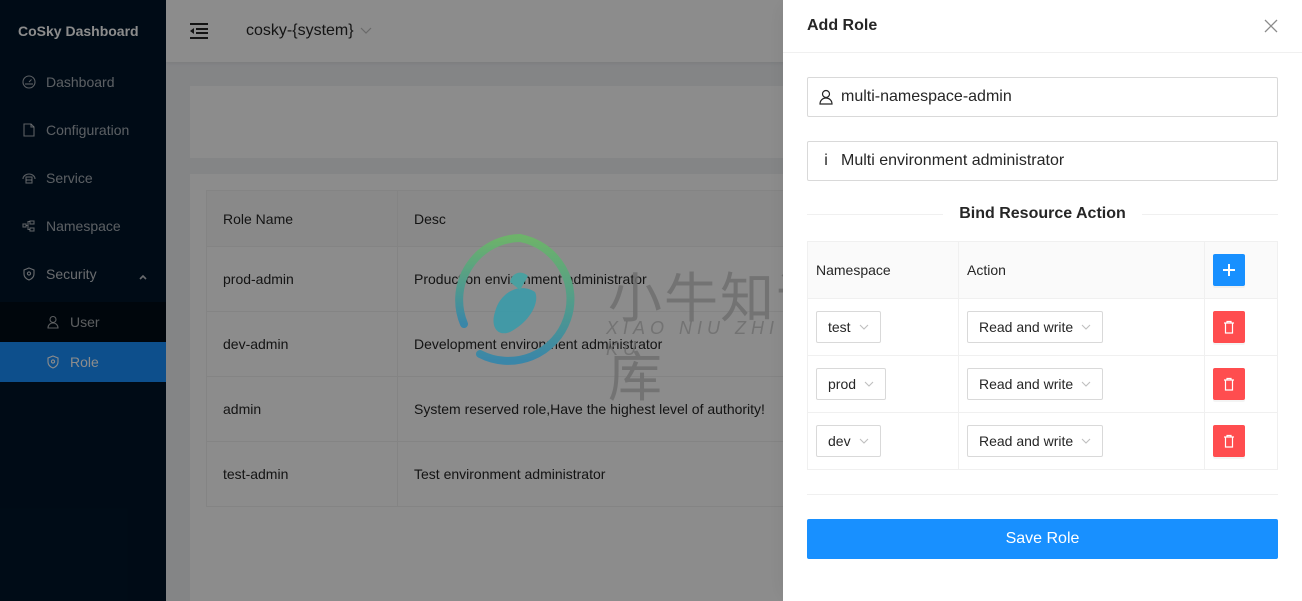  What do you see at coordinates (839, 441) in the screenshot?
I see `namespace-select-value: dev` at bounding box center [839, 441].